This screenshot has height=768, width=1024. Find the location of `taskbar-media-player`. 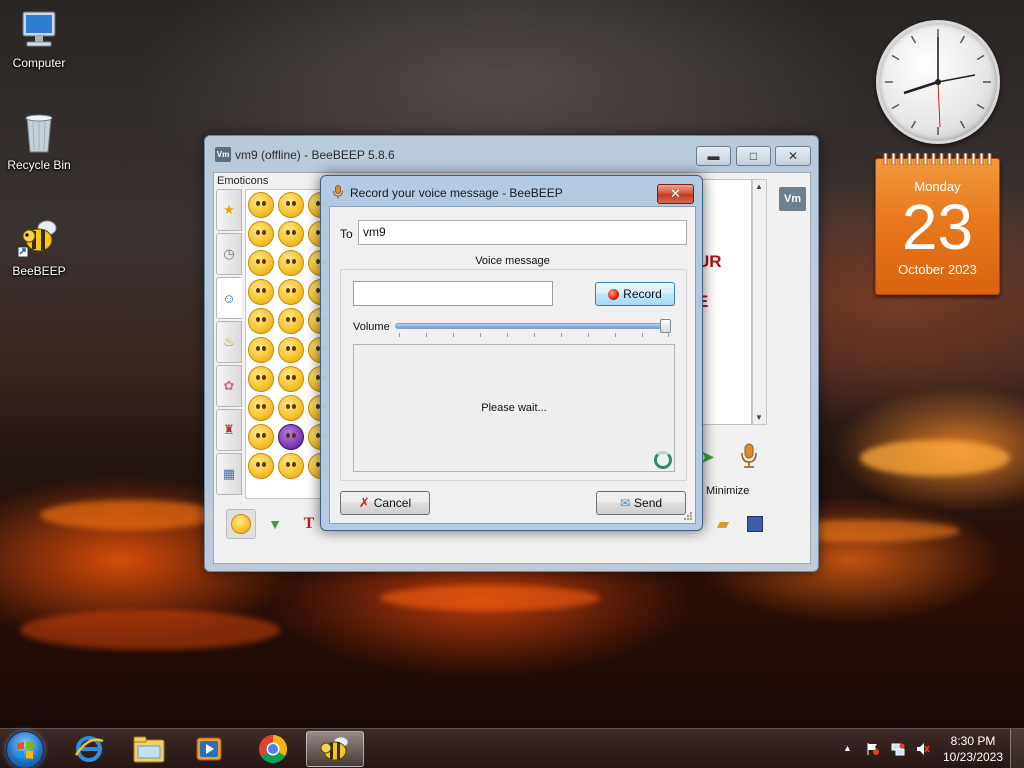

taskbar-media-player is located at coordinates (209, 749).